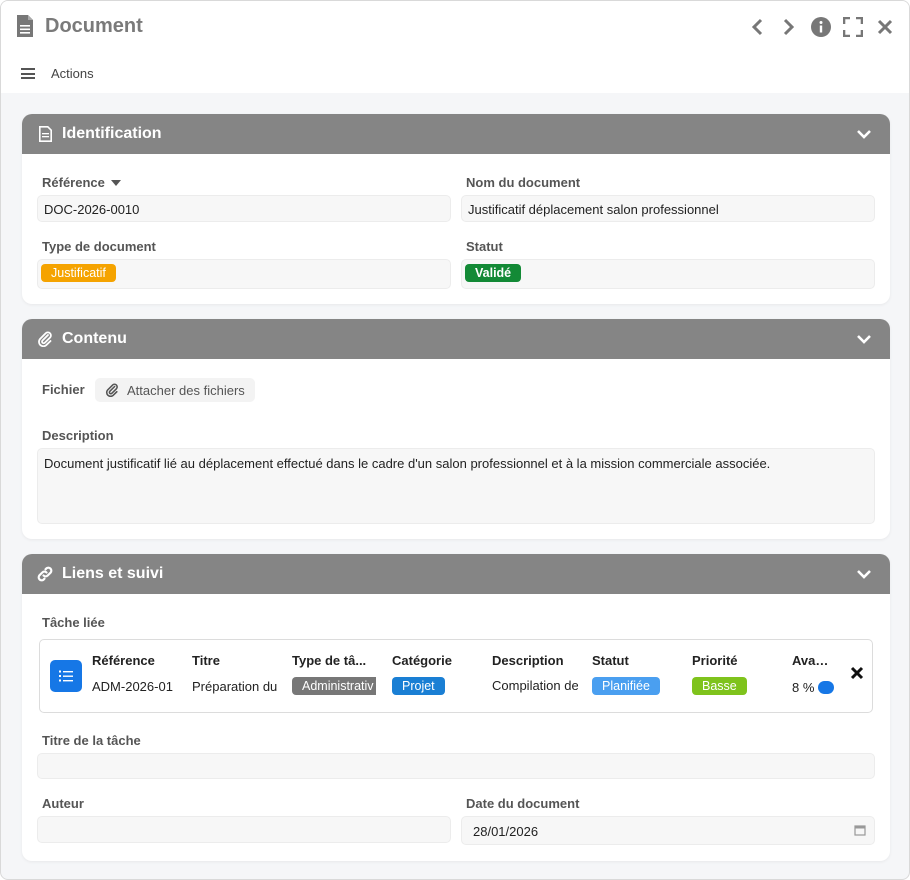 Image resolution: width=910 pixels, height=880 pixels. What do you see at coordinates (668, 274) in the screenshot?
I see `status-field: Validé` at bounding box center [668, 274].